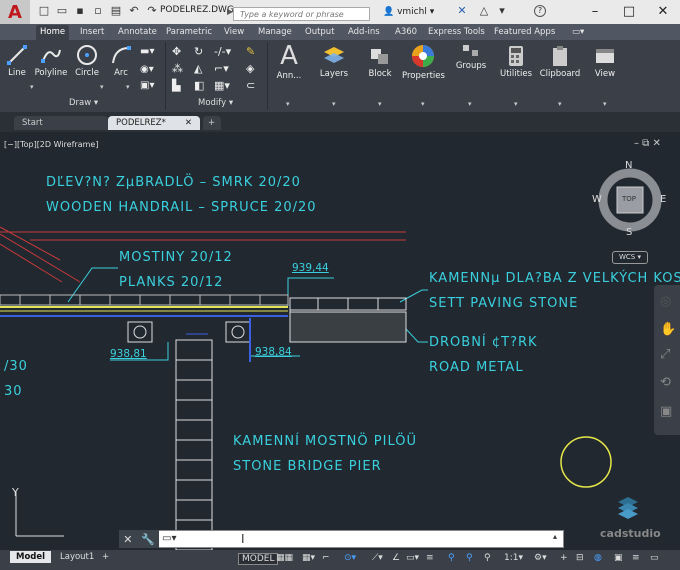 The width and height of the screenshot is (680, 570). Describe the element at coordinates (199, 85) in the screenshot. I see `scale-icon: ◧` at that location.